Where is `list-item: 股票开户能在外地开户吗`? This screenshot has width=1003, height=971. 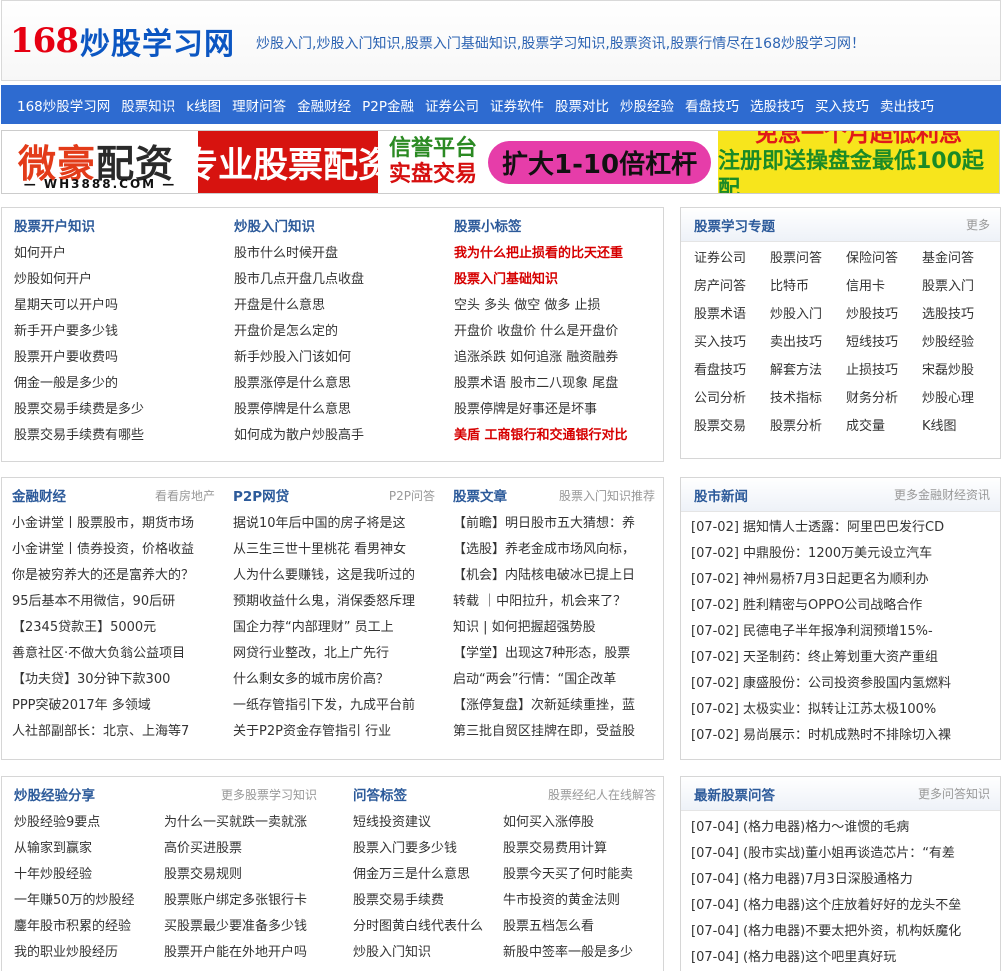 list-item: 股票开户能在外地开户吗 is located at coordinates (239, 953).